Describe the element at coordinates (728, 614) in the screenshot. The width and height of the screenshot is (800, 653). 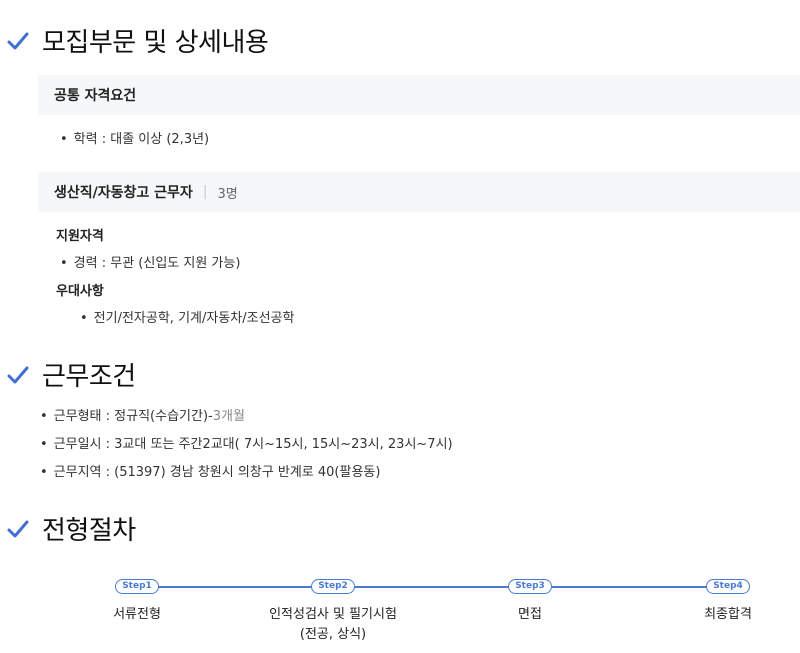
I see `step-label-4: 최종합격` at that location.